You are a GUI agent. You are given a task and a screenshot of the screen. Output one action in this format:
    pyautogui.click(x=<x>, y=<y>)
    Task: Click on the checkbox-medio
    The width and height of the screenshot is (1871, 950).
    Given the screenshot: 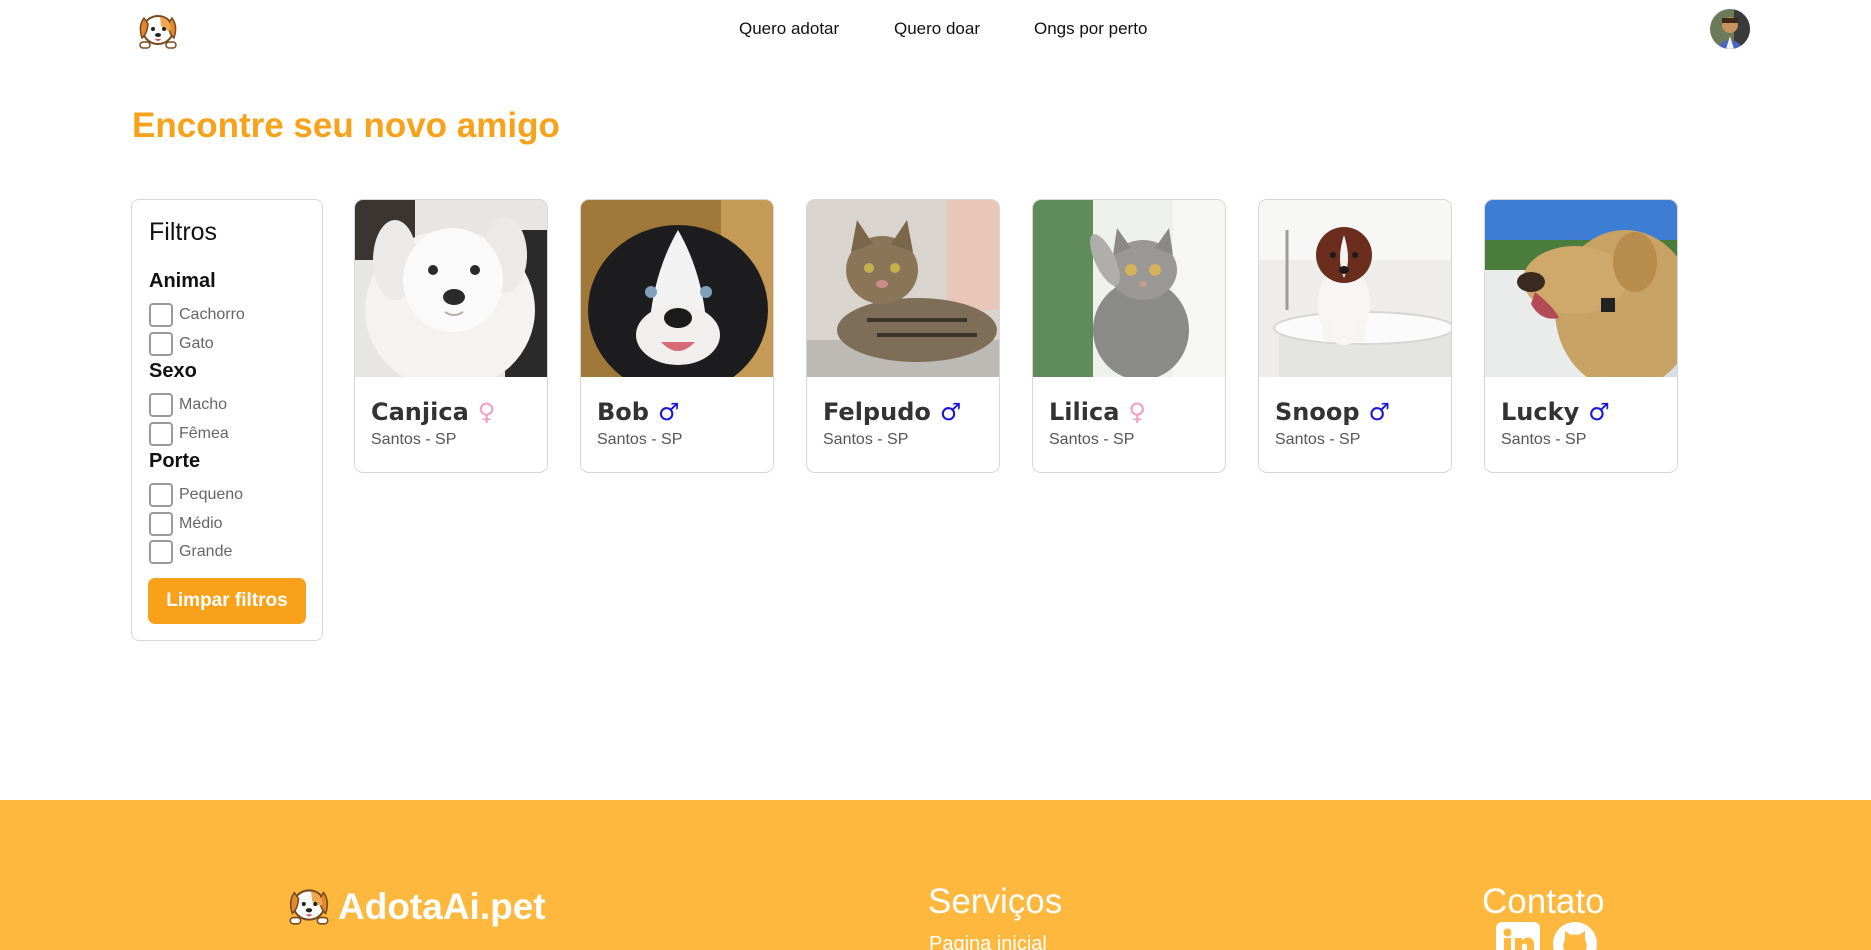 What is the action you would take?
    pyautogui.click(x=161, y=524)
    